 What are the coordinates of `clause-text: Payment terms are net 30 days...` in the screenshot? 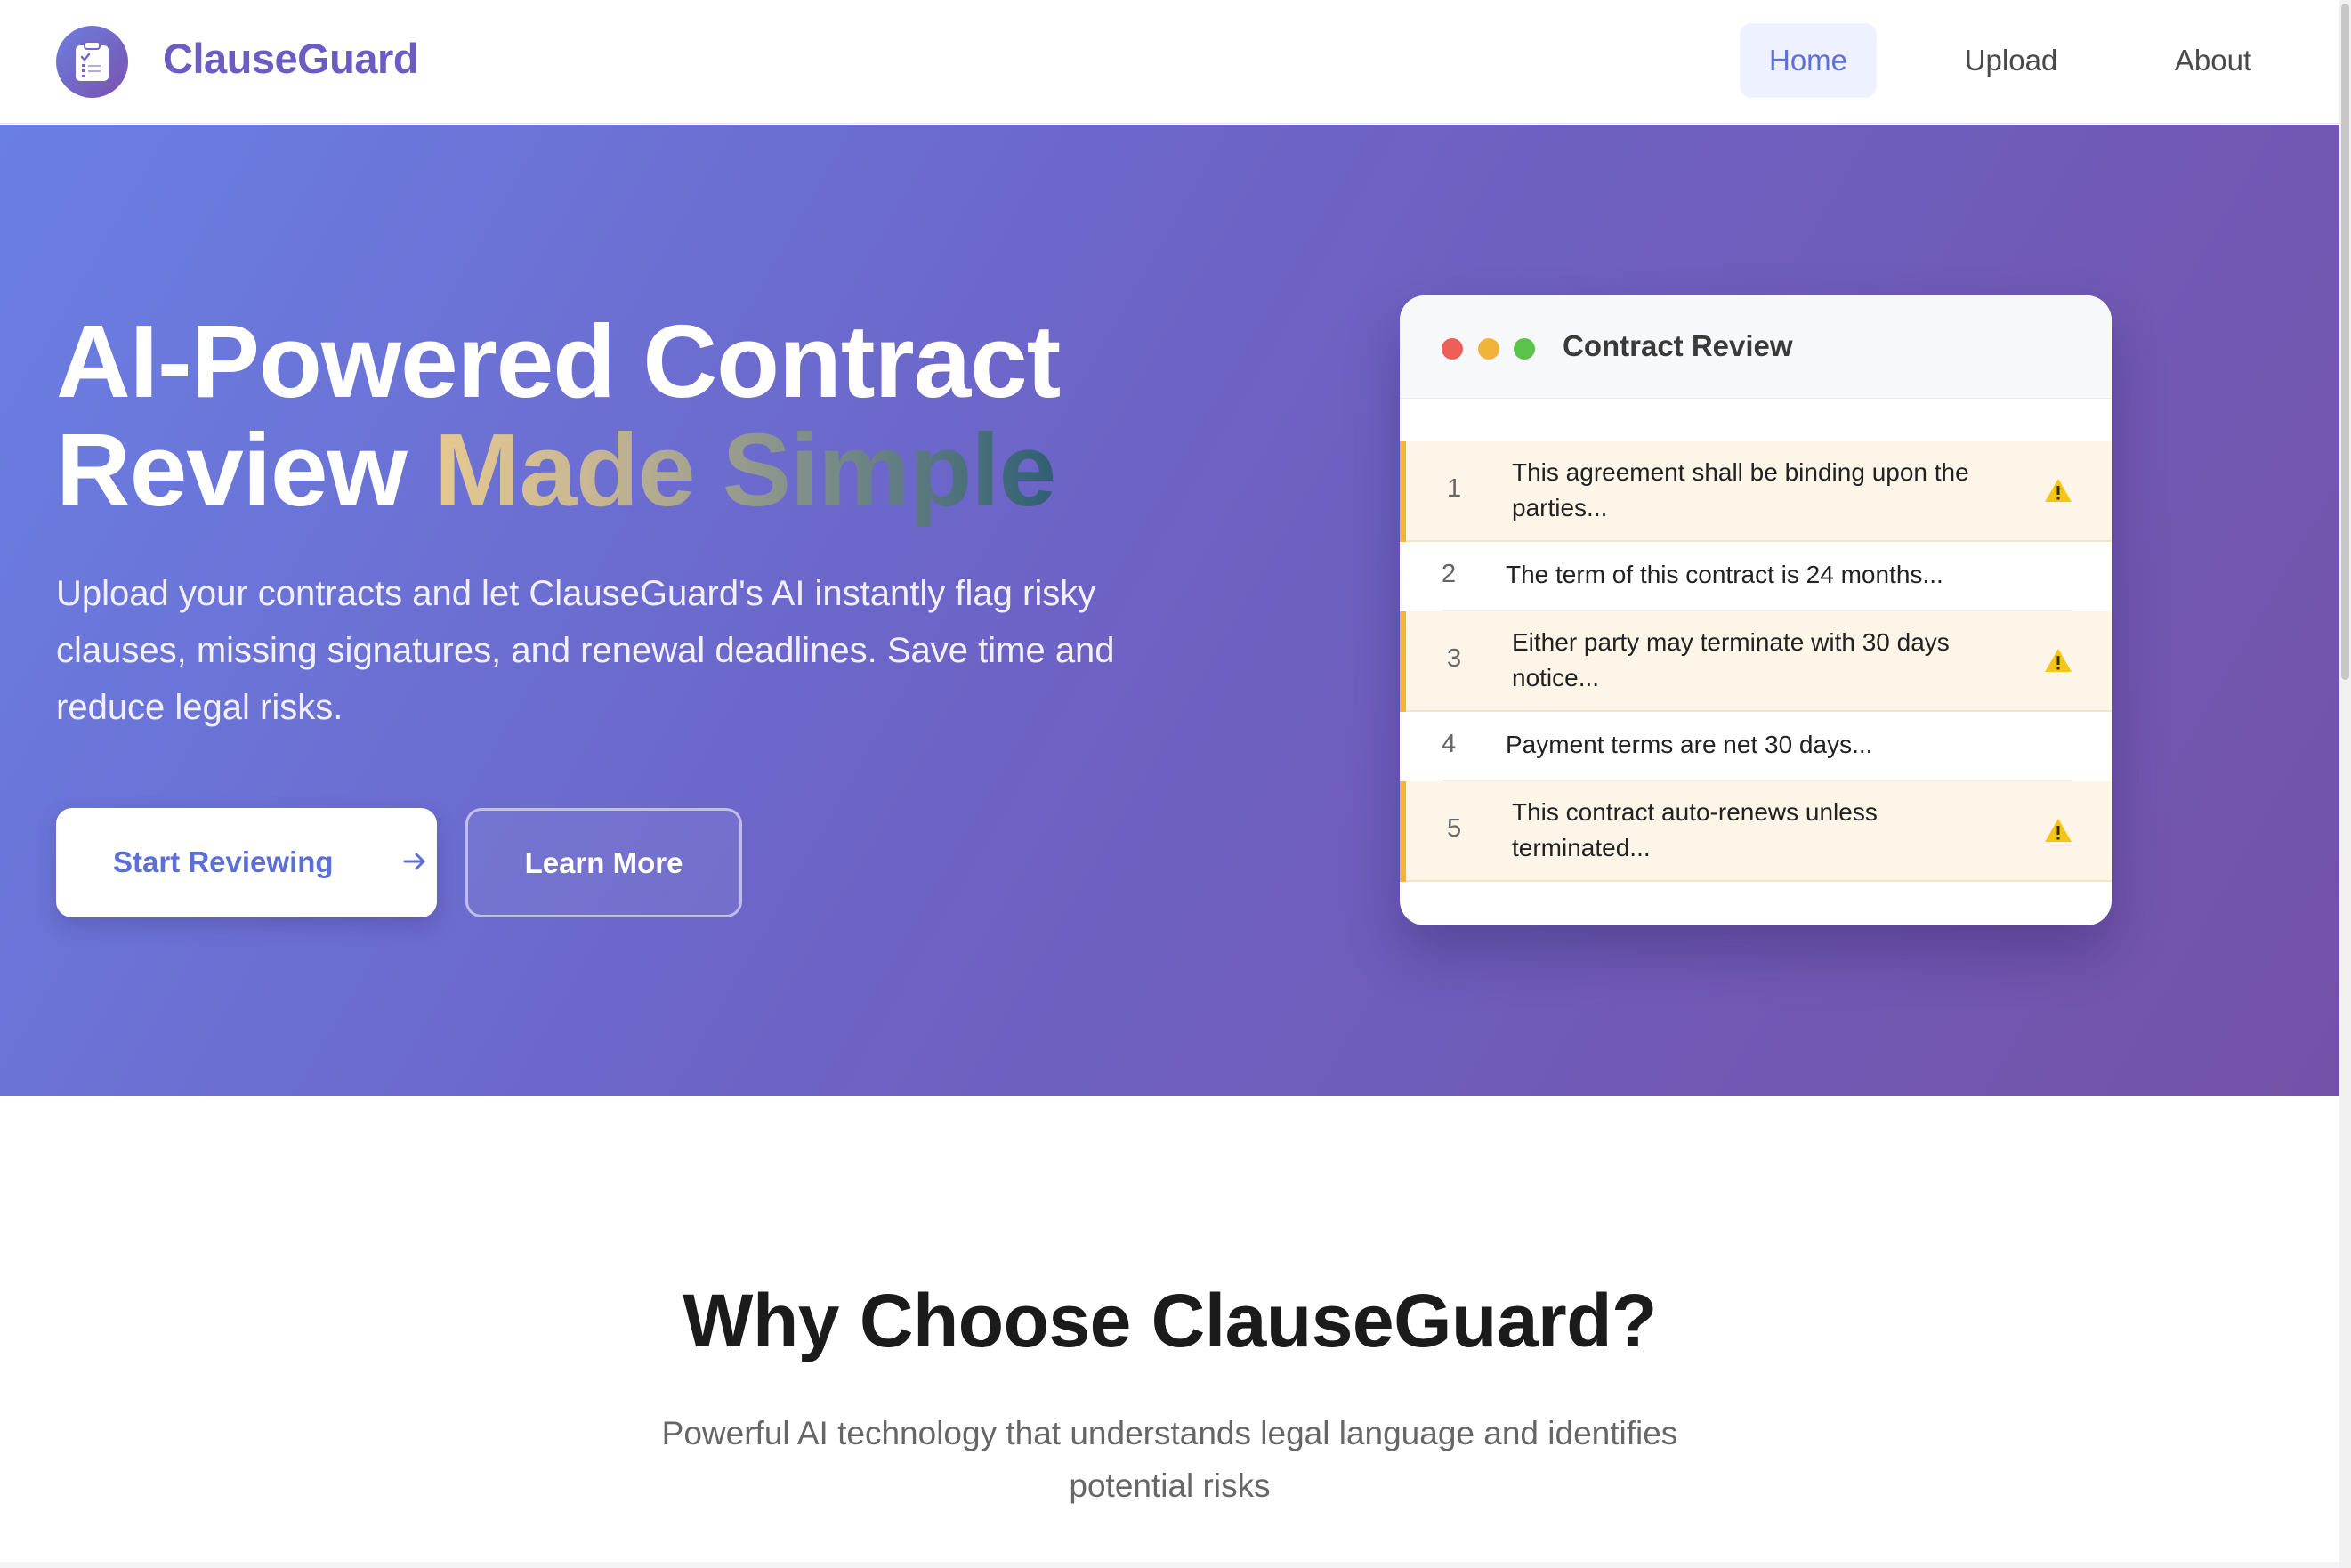 It's located at (1689, 745).